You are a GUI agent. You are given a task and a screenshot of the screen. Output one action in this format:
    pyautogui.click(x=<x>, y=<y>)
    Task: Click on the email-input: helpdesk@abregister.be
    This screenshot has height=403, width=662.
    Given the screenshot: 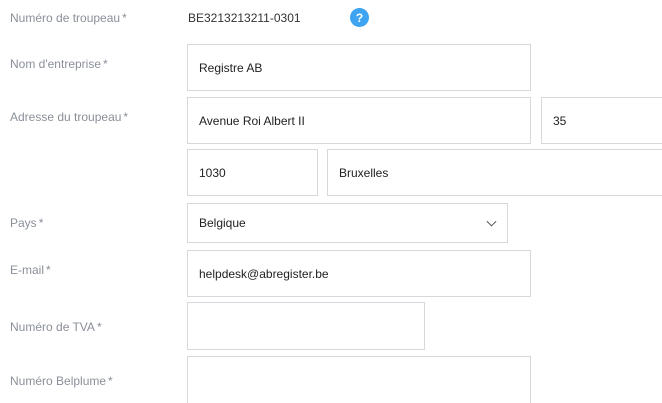 What is the action you would take?
    pyautogui.click(x=359, y=273)
    